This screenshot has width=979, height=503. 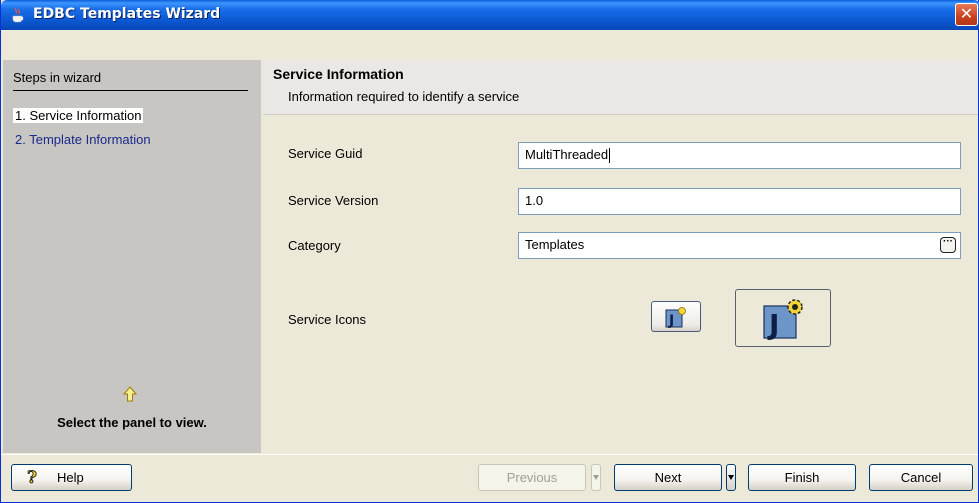 I want to click on step-service-information: 1. Service Information, so click(x=78, y=115).